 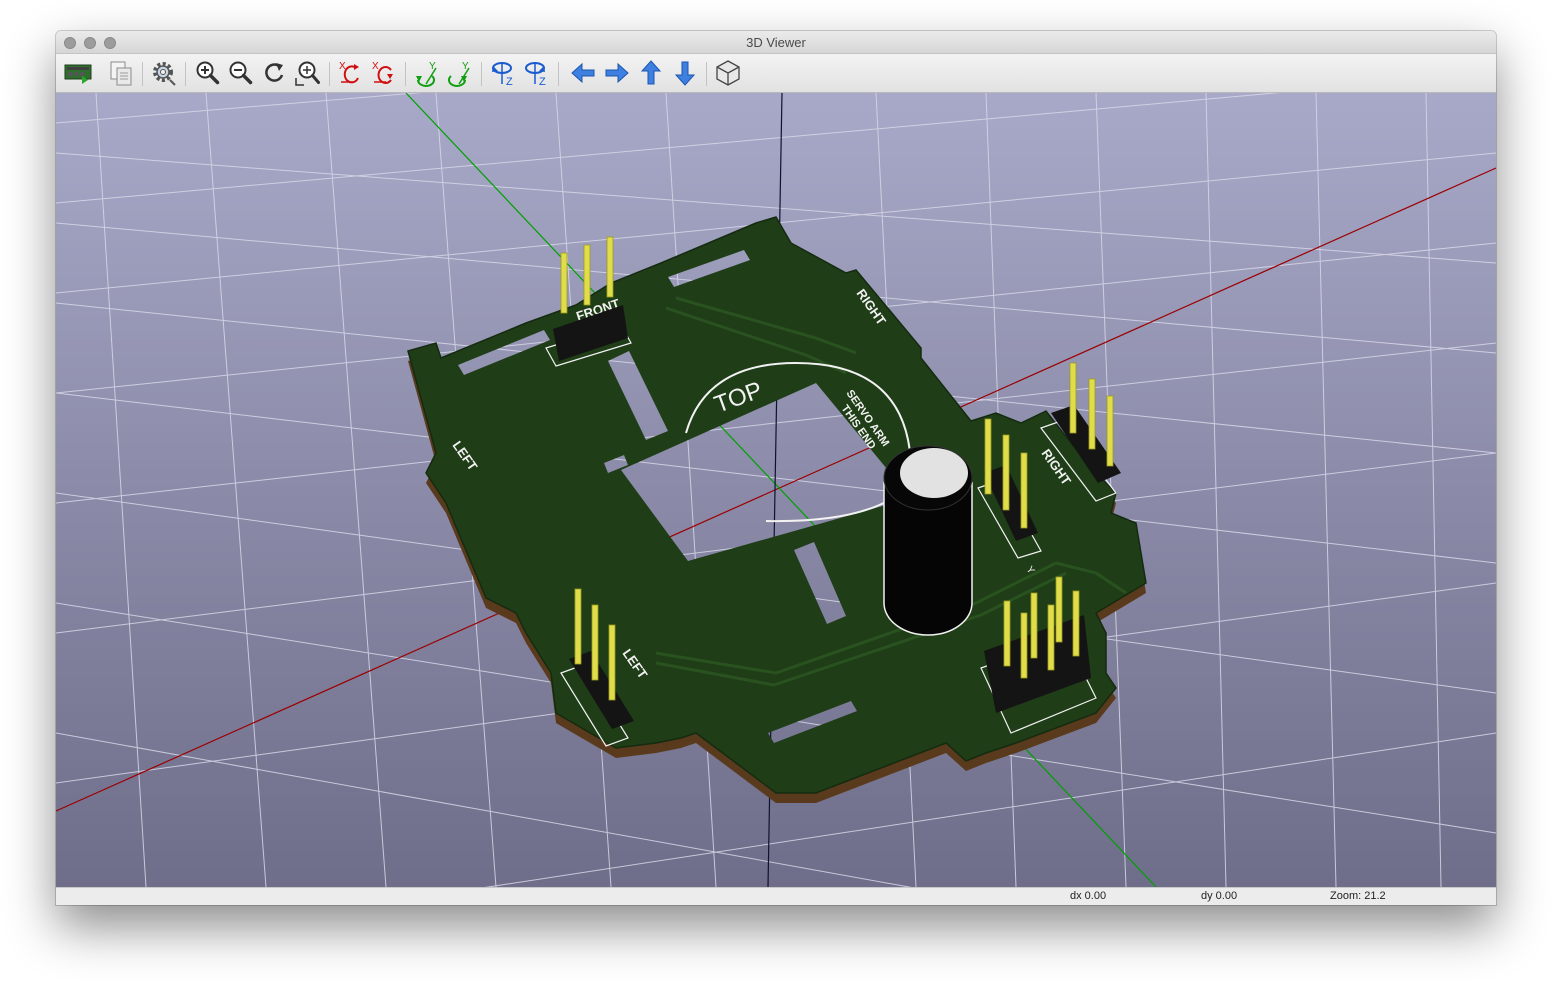 What do you see at coordinates (928, 540) in the screenshot?
I see `electrolytic-capacitor` at bounding box center [928, 540].